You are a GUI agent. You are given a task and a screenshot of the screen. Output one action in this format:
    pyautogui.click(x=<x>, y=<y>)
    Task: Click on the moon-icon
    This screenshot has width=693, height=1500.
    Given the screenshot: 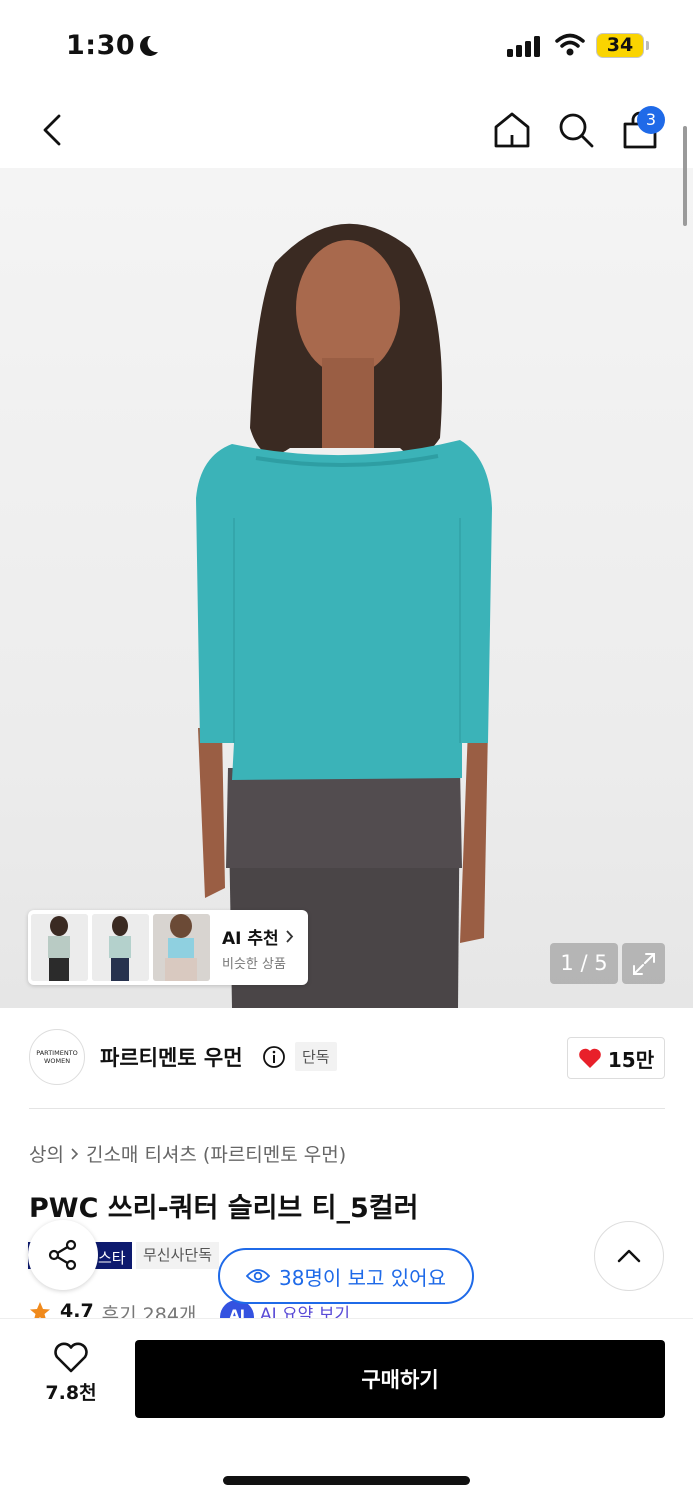 What is the action you would take?
    pyautogui.click(x=149, y=45)
    